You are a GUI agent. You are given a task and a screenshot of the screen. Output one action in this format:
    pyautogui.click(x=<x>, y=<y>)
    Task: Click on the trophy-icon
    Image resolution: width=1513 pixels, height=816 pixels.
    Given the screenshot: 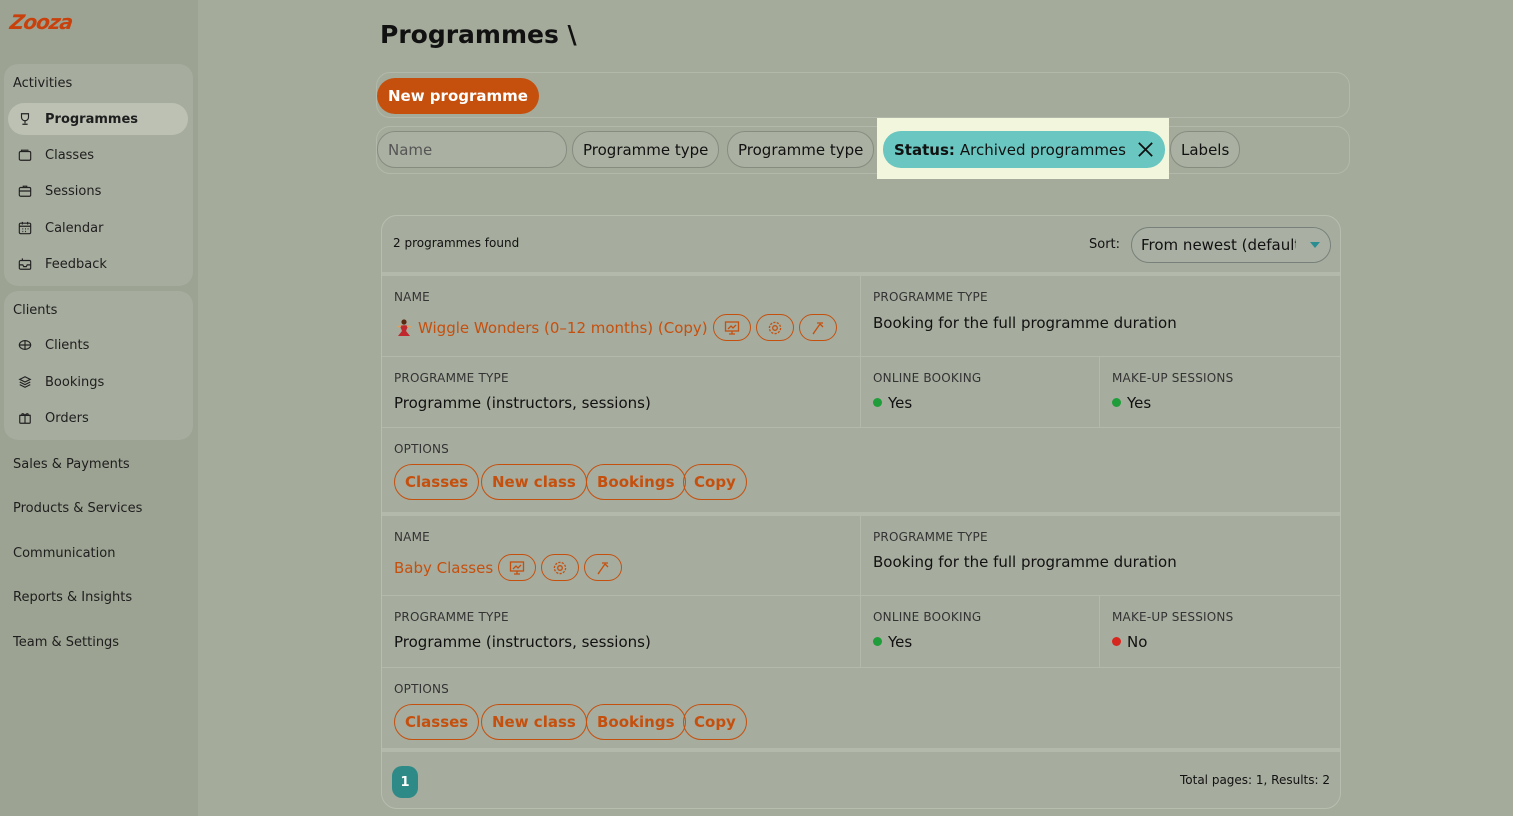 What is the action you would take?
    pyautogui.click(x=25, y=119)
    